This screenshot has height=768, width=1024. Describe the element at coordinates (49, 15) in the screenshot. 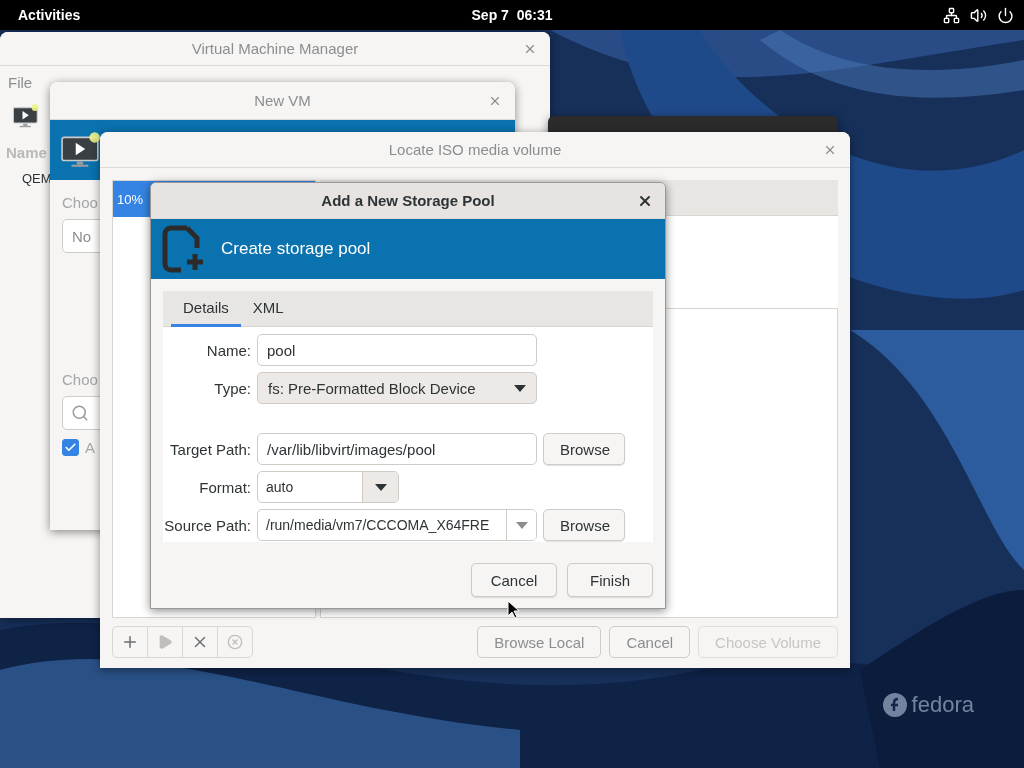

I see `activities-button: Activities` at that location.